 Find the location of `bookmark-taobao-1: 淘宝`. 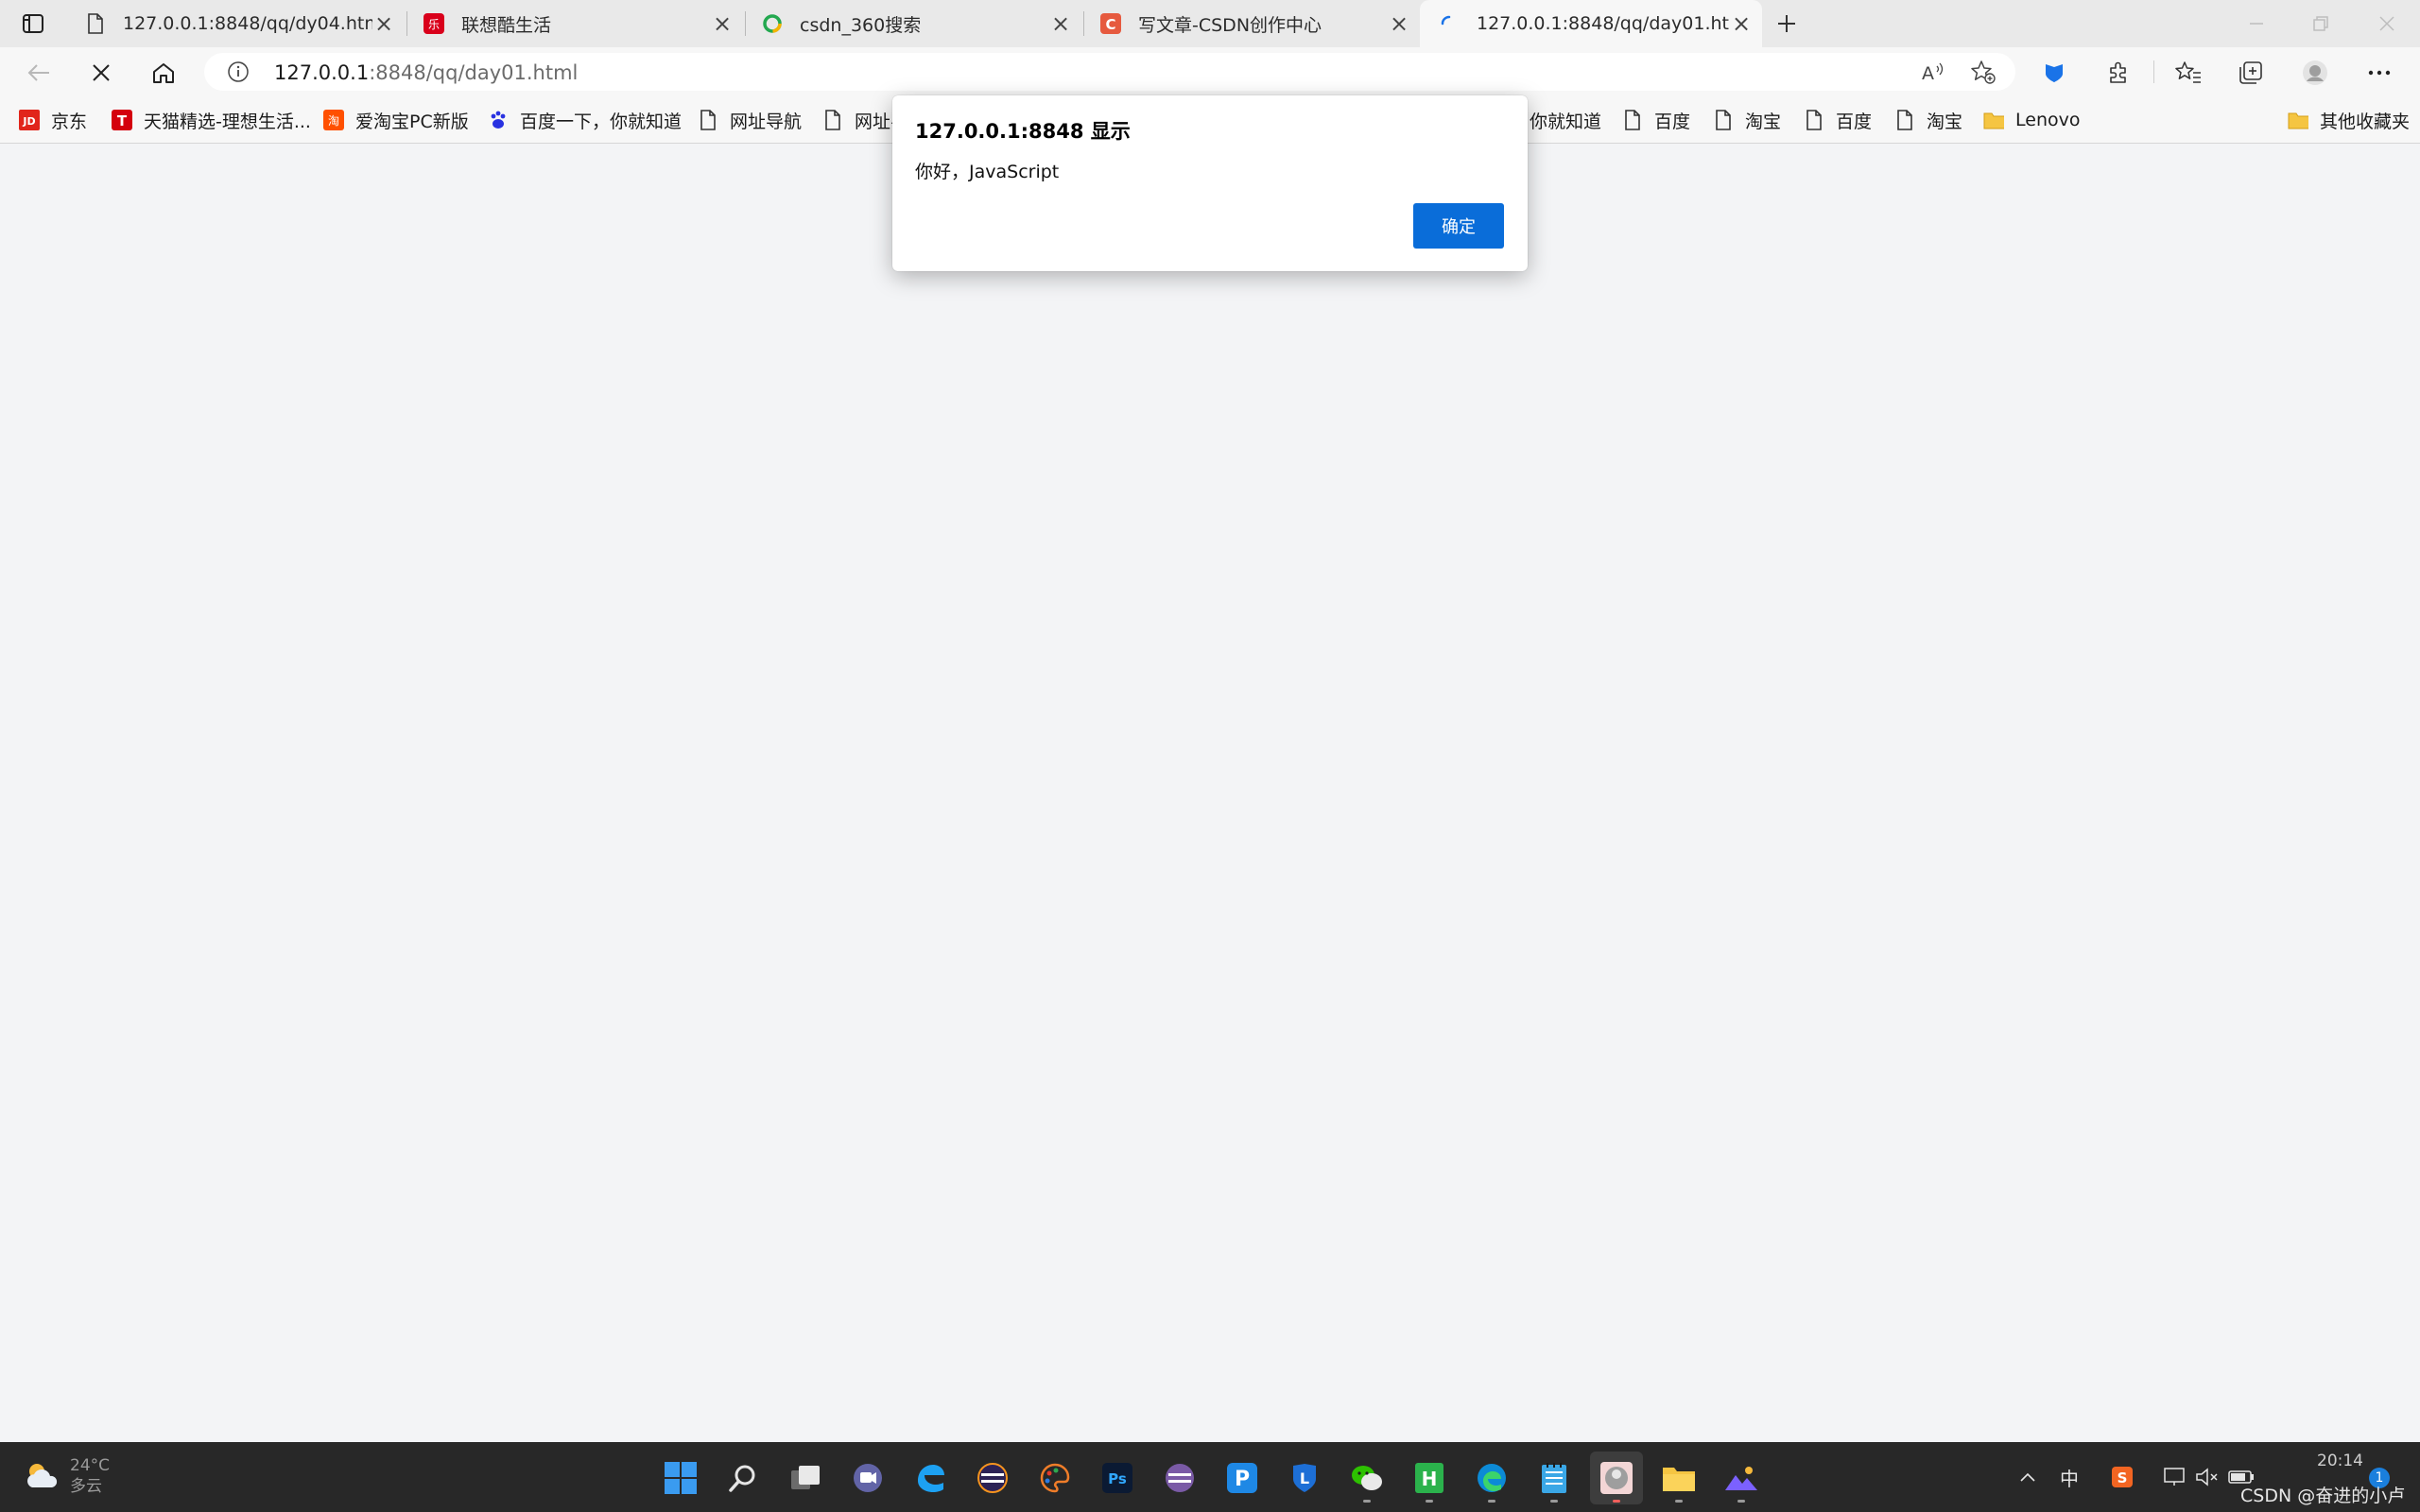

bookmark-taobao-1: 淘宝 is located at coordinates (1747, 120).